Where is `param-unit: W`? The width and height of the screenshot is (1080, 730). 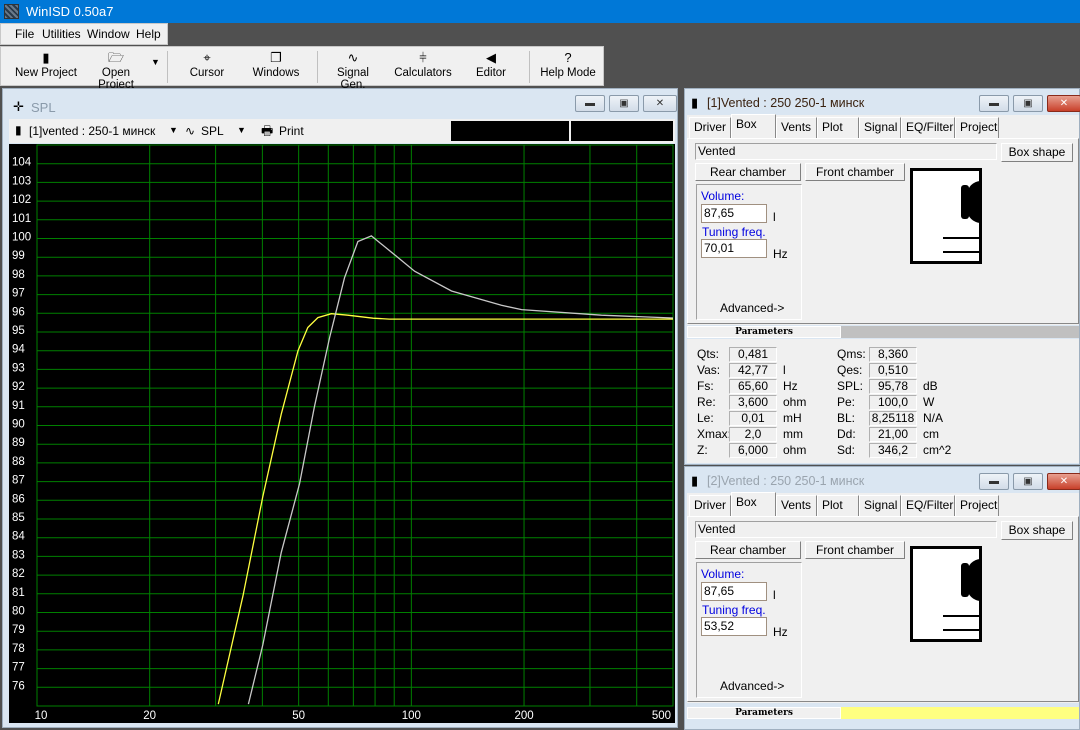
param-unit: W is located at coordinates (929, 402).